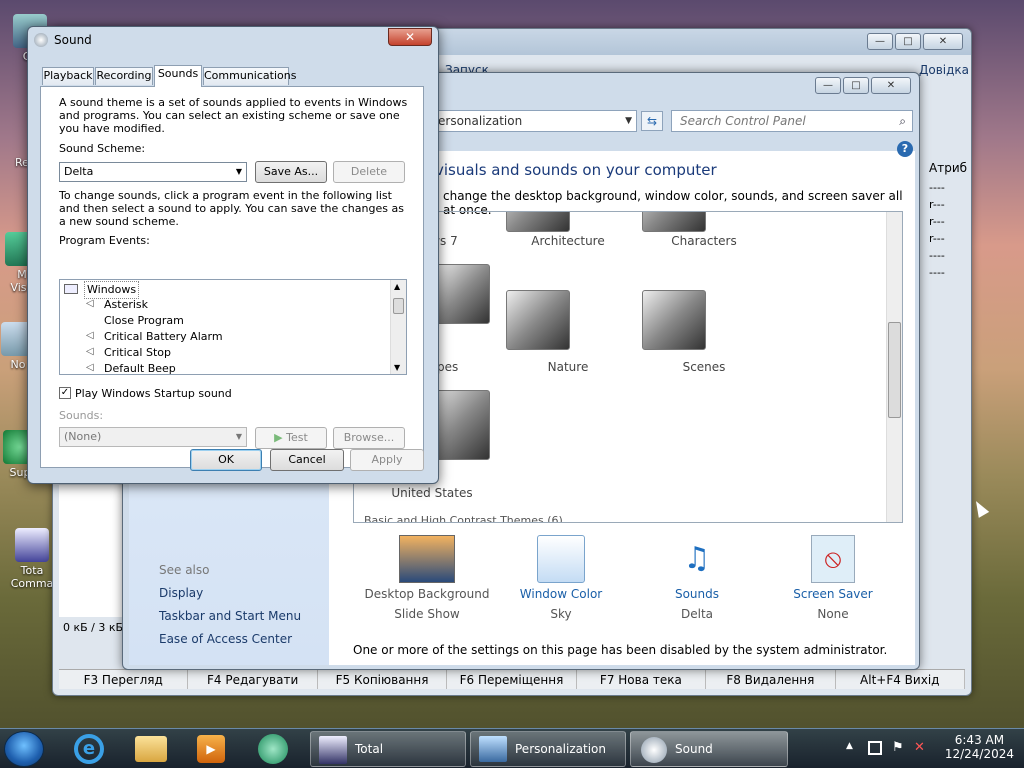 This screenshot has width=1024, height=768. Describe the element at coordinates (79, 171) in the screenshot. I see `sound-scheme-value: Delta` at that location.